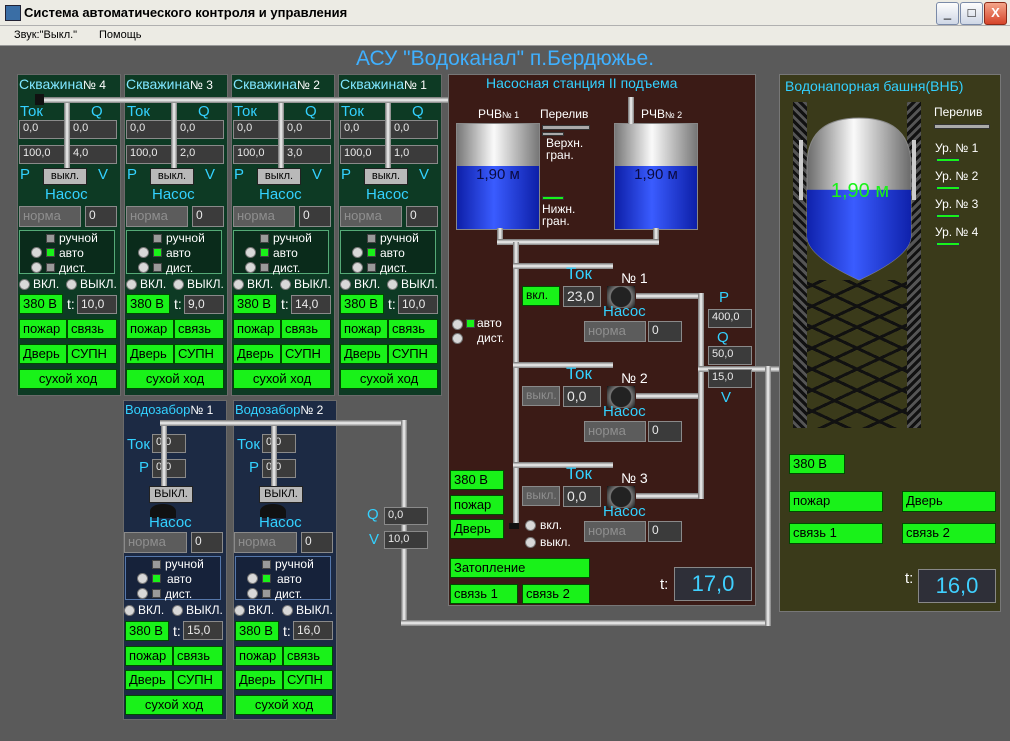 This screenshot has width=1010, height=741. Describe the element at coordinates (957, 586) in the screenshot. I see `tower-temp: 16,0` at that location.